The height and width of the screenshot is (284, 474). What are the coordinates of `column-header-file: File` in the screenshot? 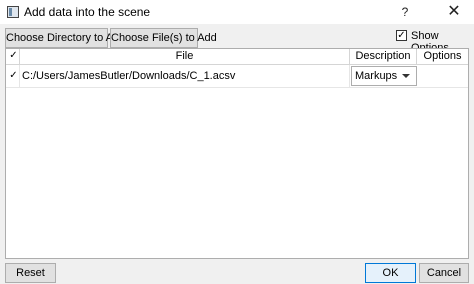 It's located at (185, 56).